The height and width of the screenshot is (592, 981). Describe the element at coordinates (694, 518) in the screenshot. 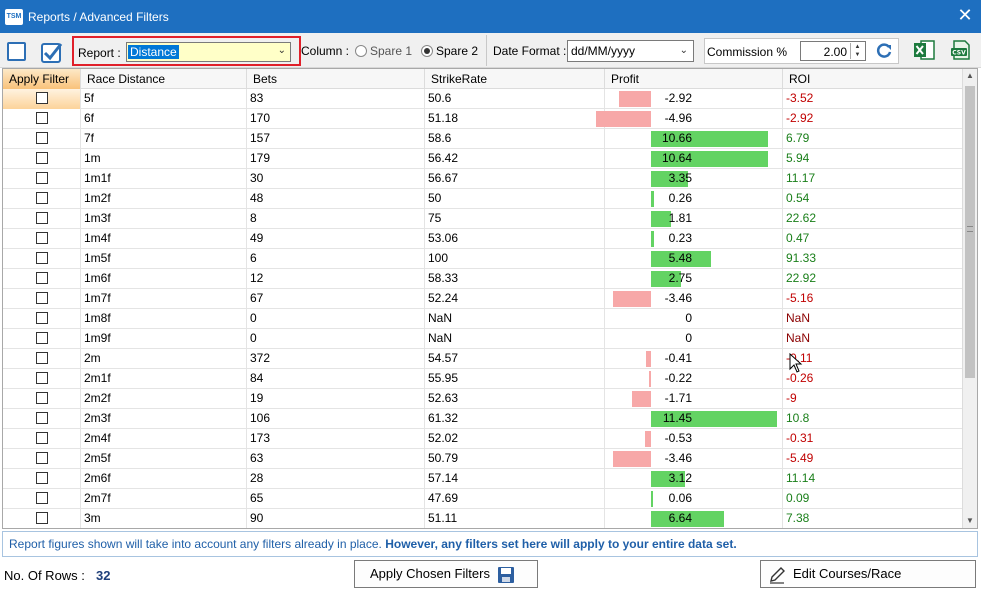

I see `profit-cell: 6.64` at that location.